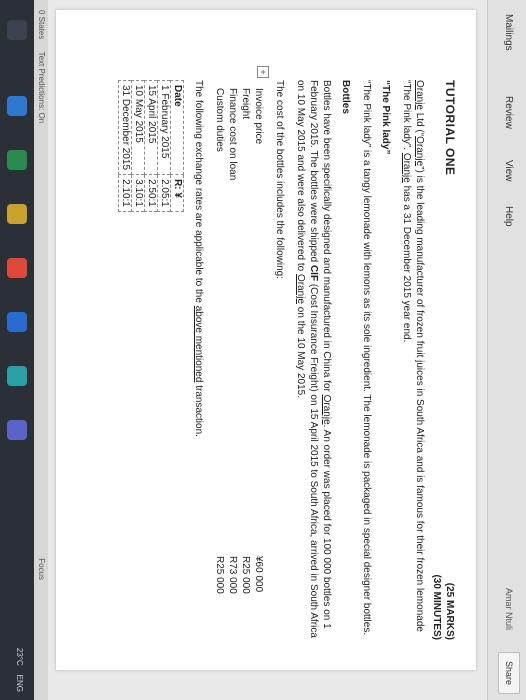  I want to click on title-row: TUTORIAL ONE (25 MARKS) (30 MINUTES), so click(441, 360).